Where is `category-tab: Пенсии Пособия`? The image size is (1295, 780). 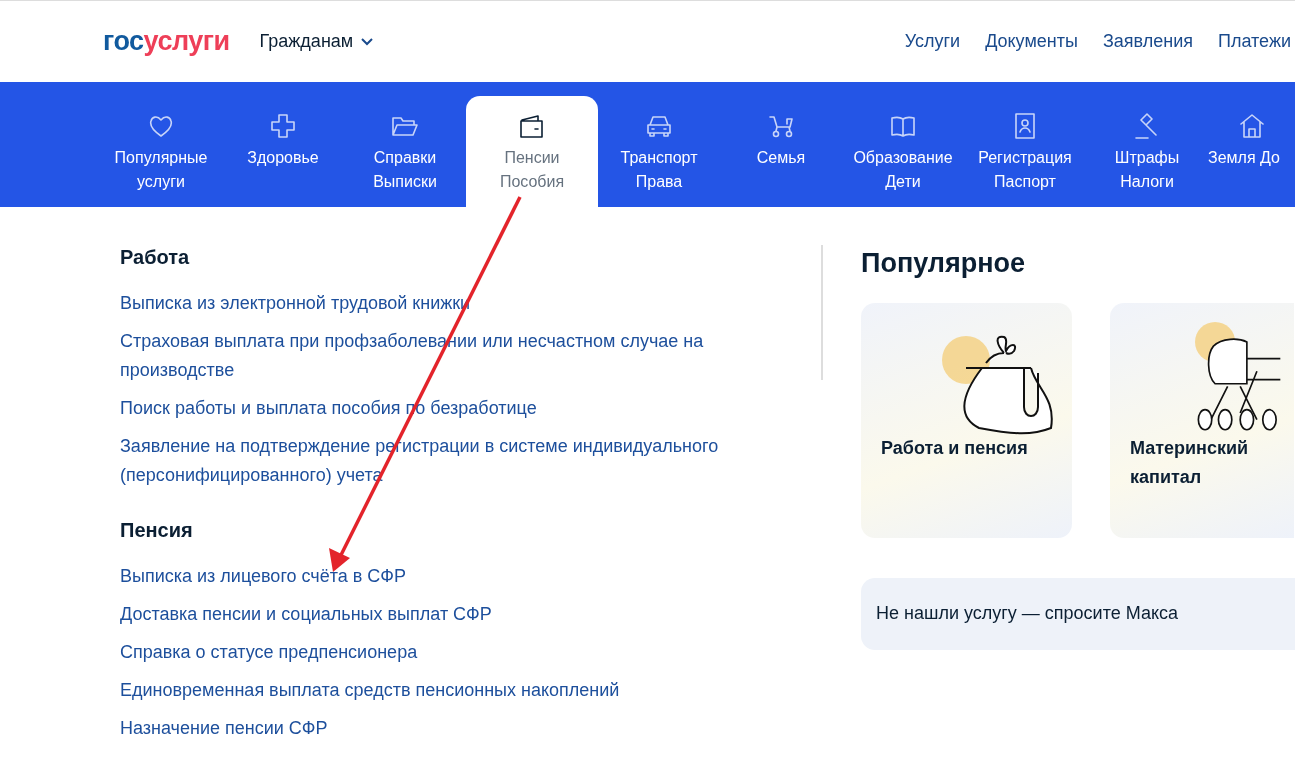
category-tab: Пенсии Пособия is located at coordinates (532, 151).